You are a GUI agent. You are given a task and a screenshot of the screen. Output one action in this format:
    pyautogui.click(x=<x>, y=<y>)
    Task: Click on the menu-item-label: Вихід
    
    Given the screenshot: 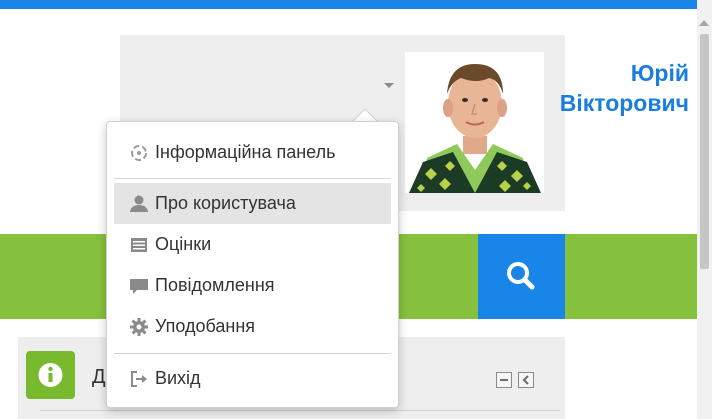 What is the action you would take?
    pyautogui.click(x=178, y=378)
    